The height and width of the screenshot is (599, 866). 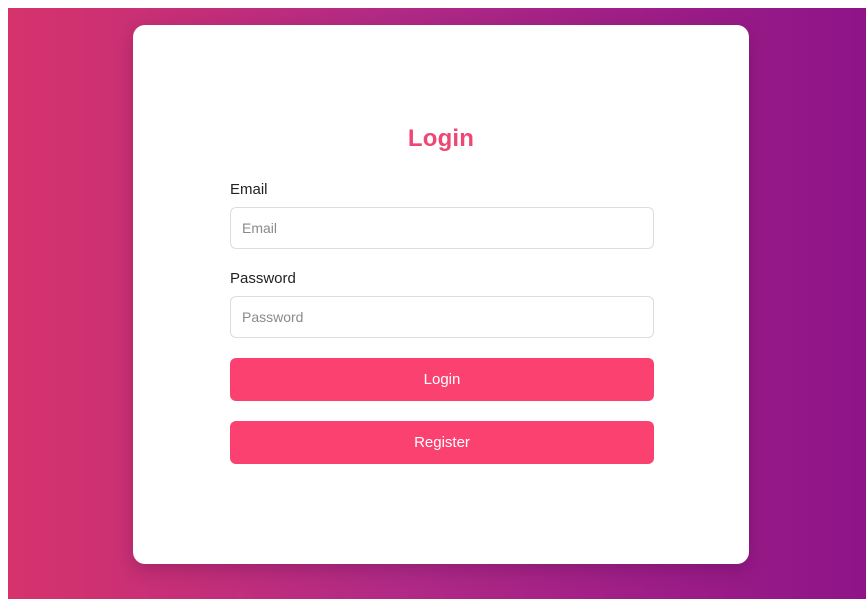 What do you see at coordinates (442, 317) in the screenshot?
I see `password-input` at bounding box center [442, 317].